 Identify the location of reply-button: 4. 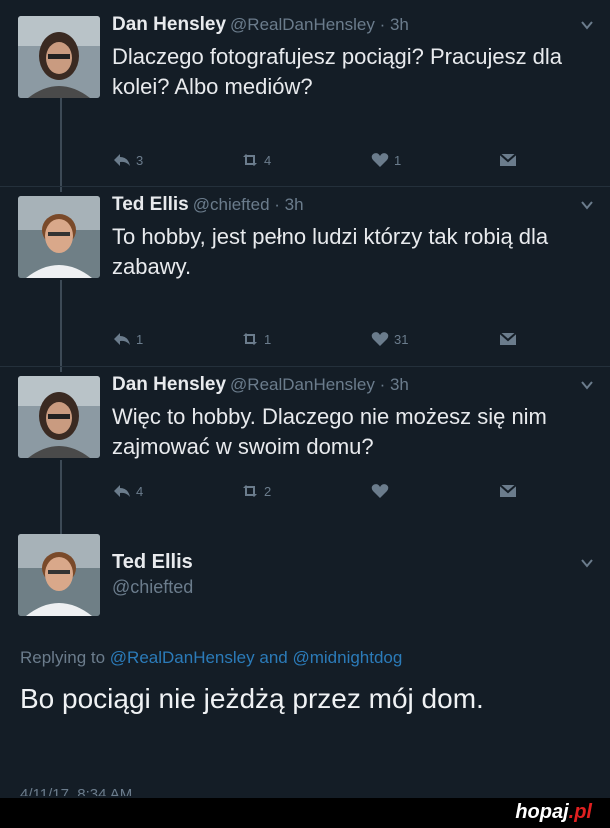
(127, 491).